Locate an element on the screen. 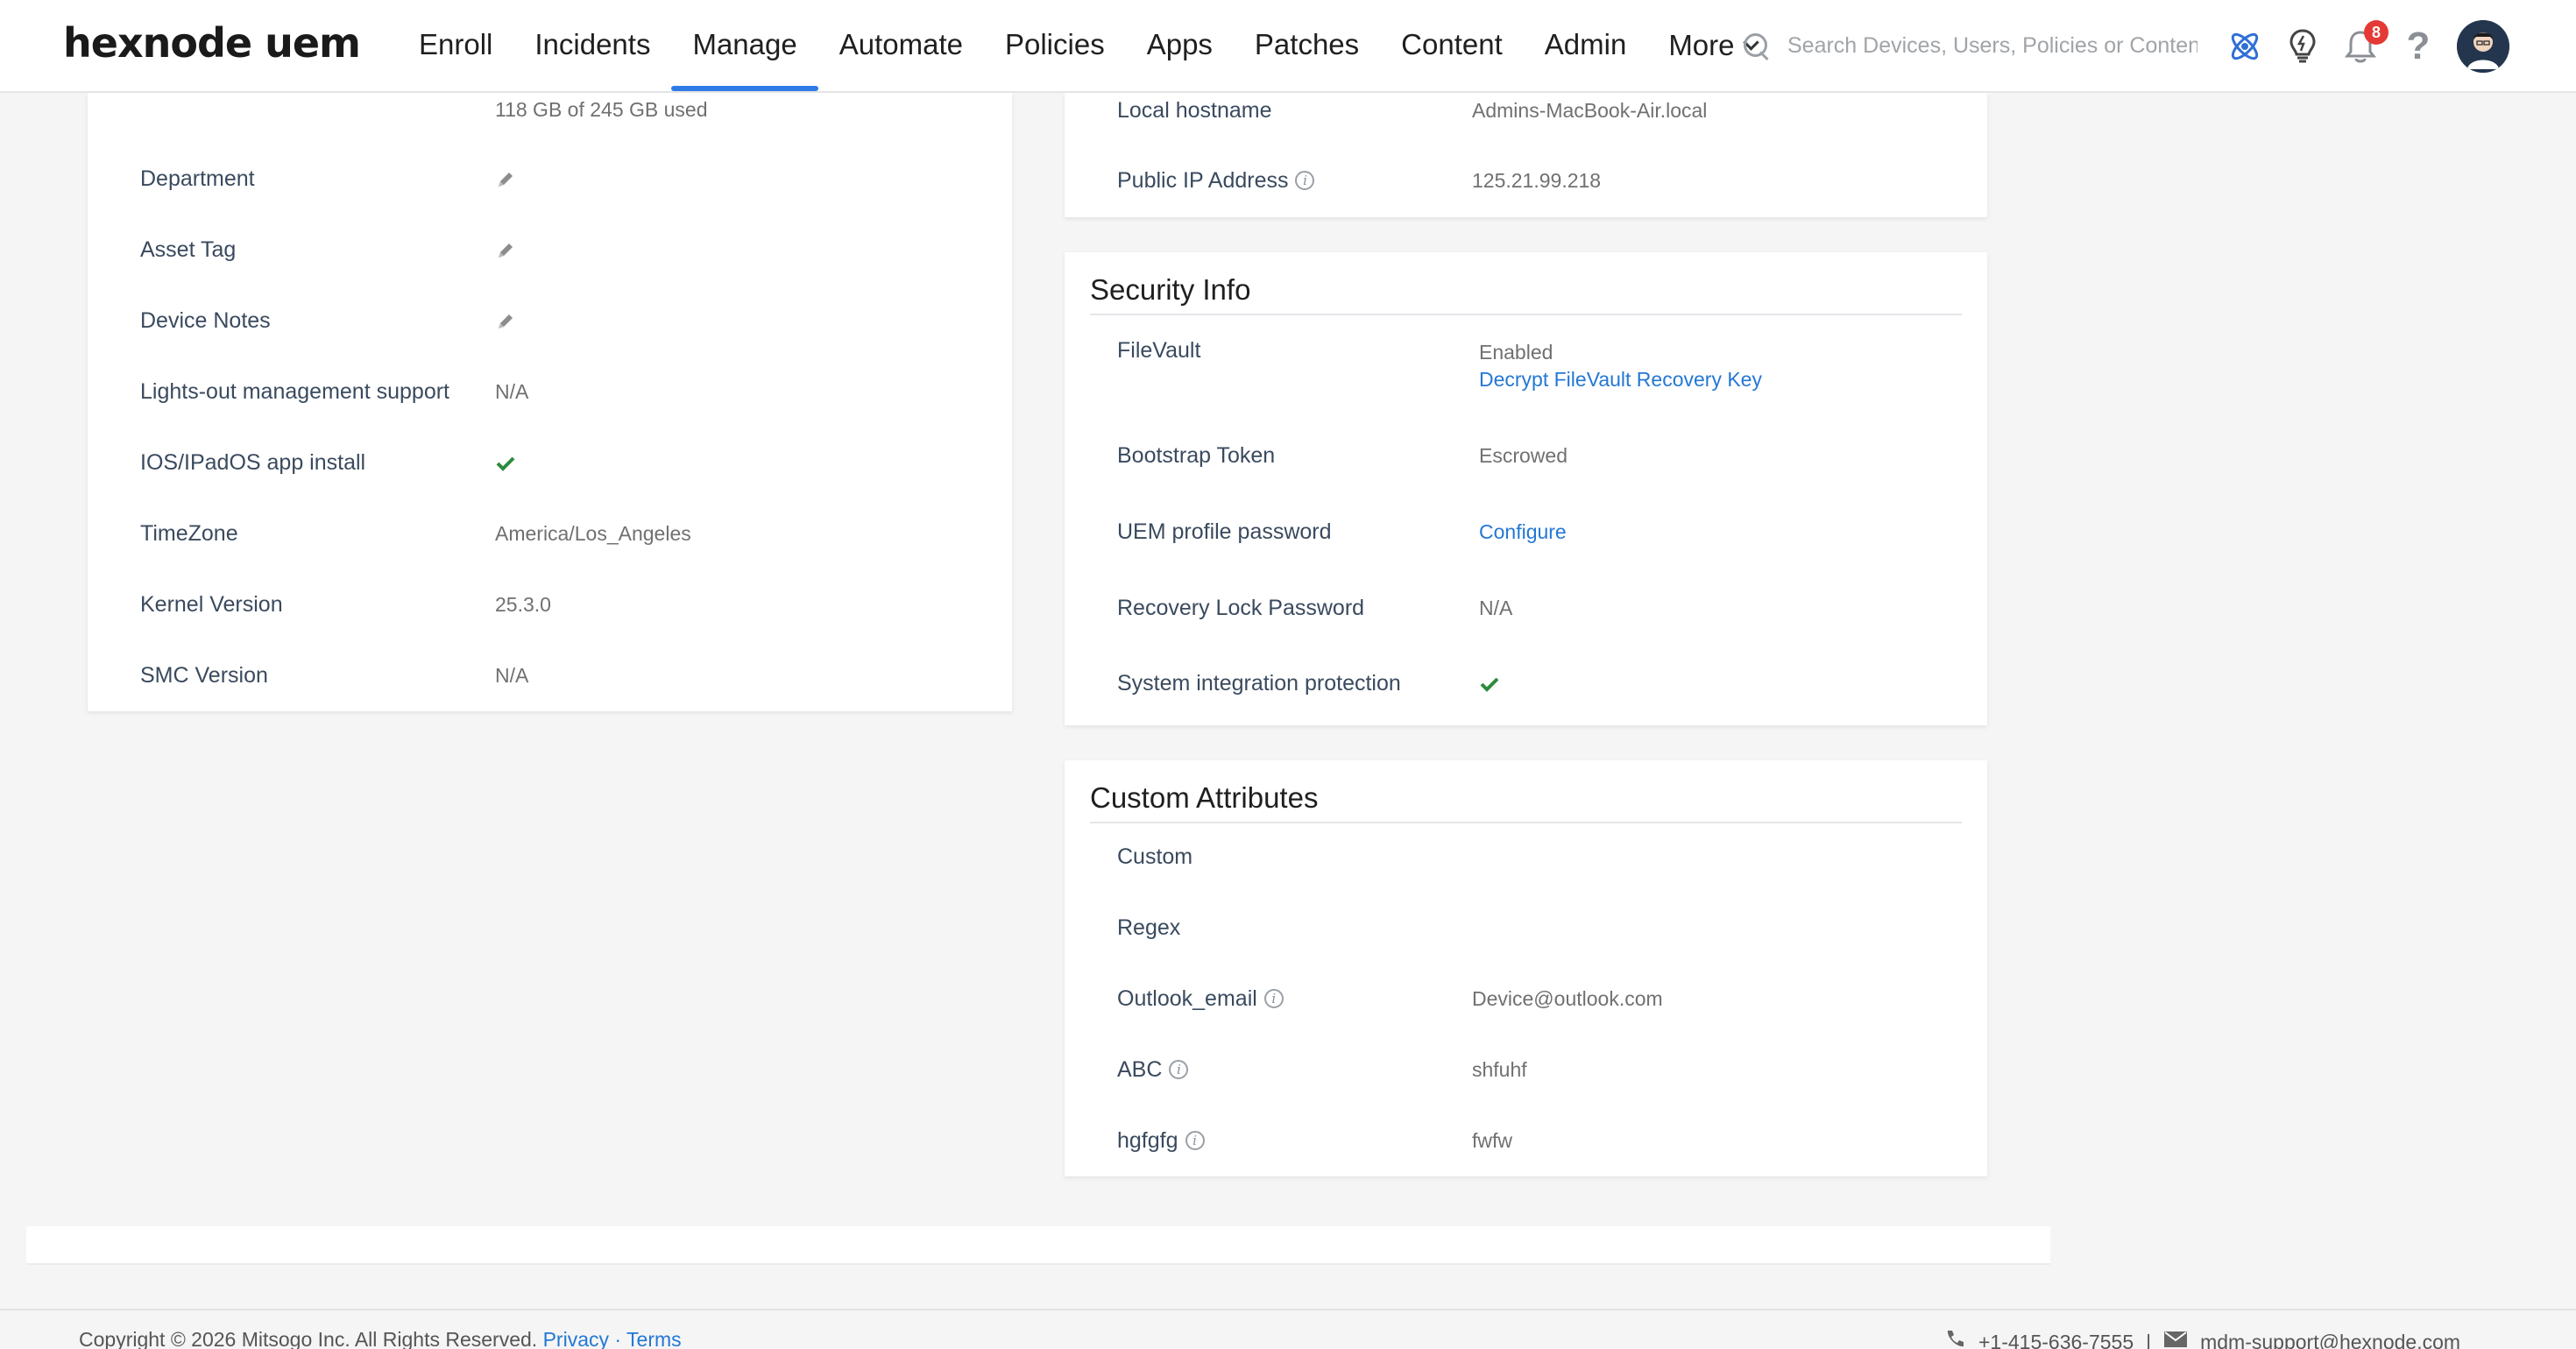  lom-support-label: Lights-out management support is located at coordinates (294, 391).